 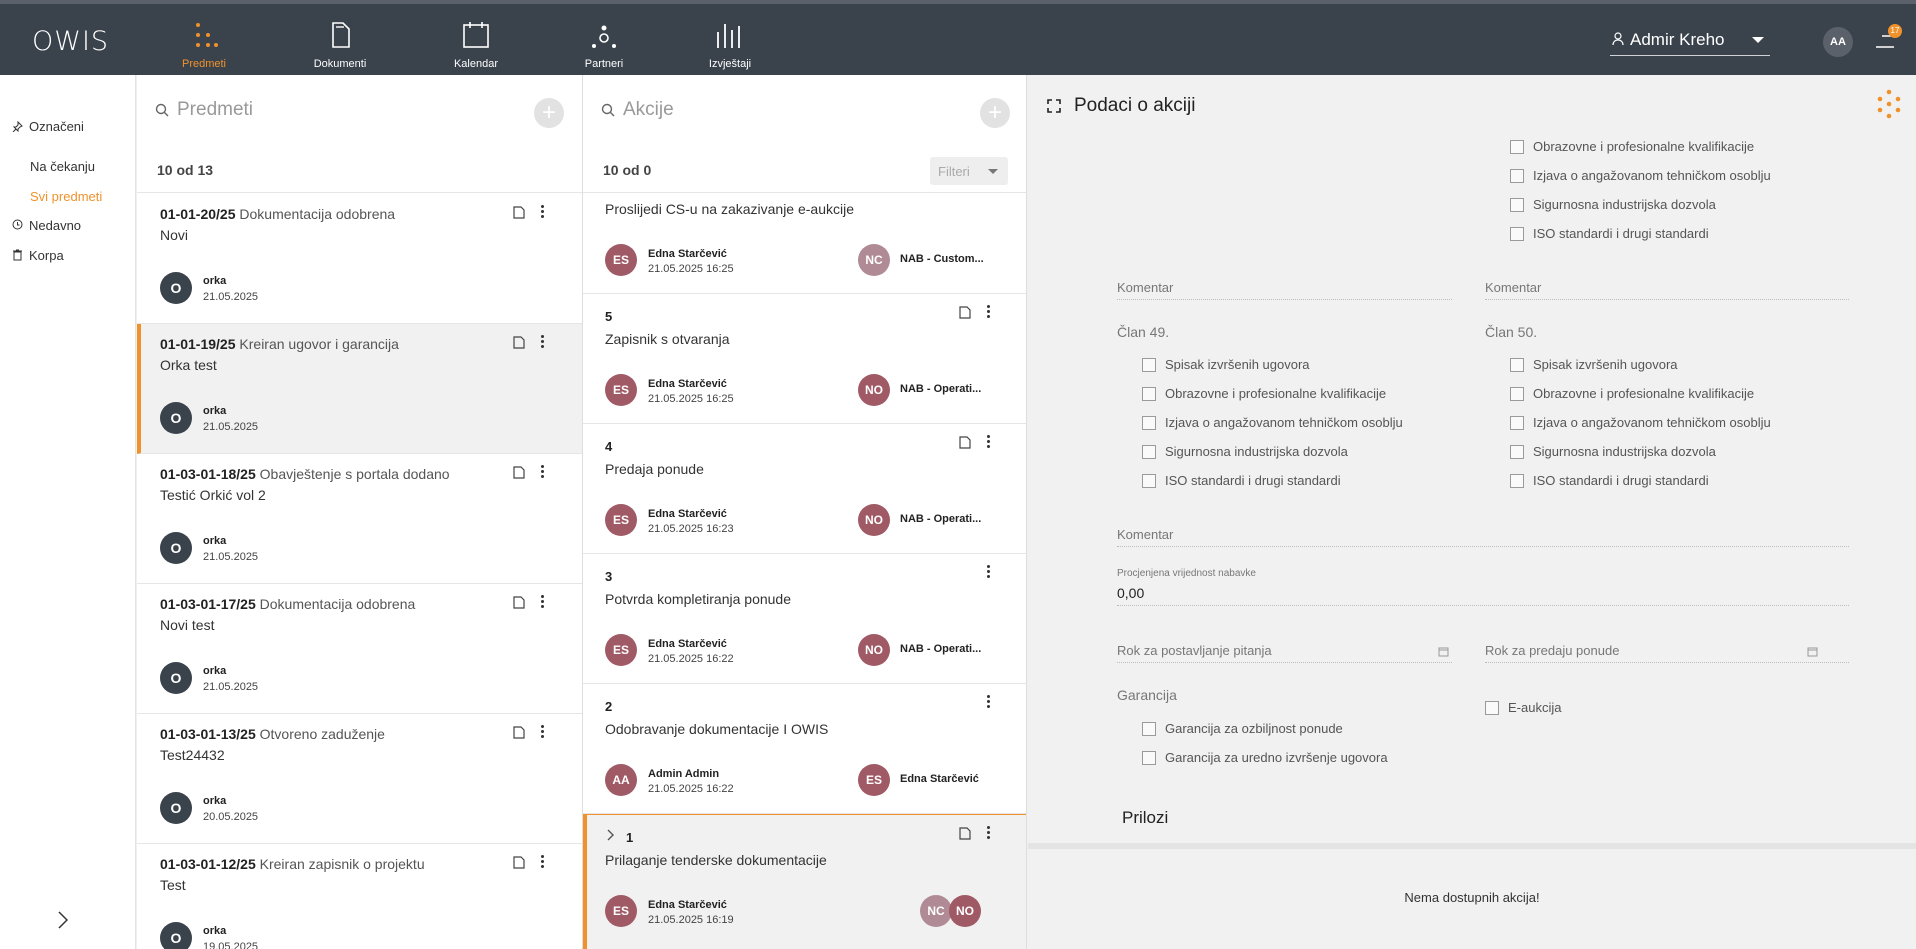 I want to click on rok-ponude-label: Rok za predaju ponude, so click(x=1552, y=650).